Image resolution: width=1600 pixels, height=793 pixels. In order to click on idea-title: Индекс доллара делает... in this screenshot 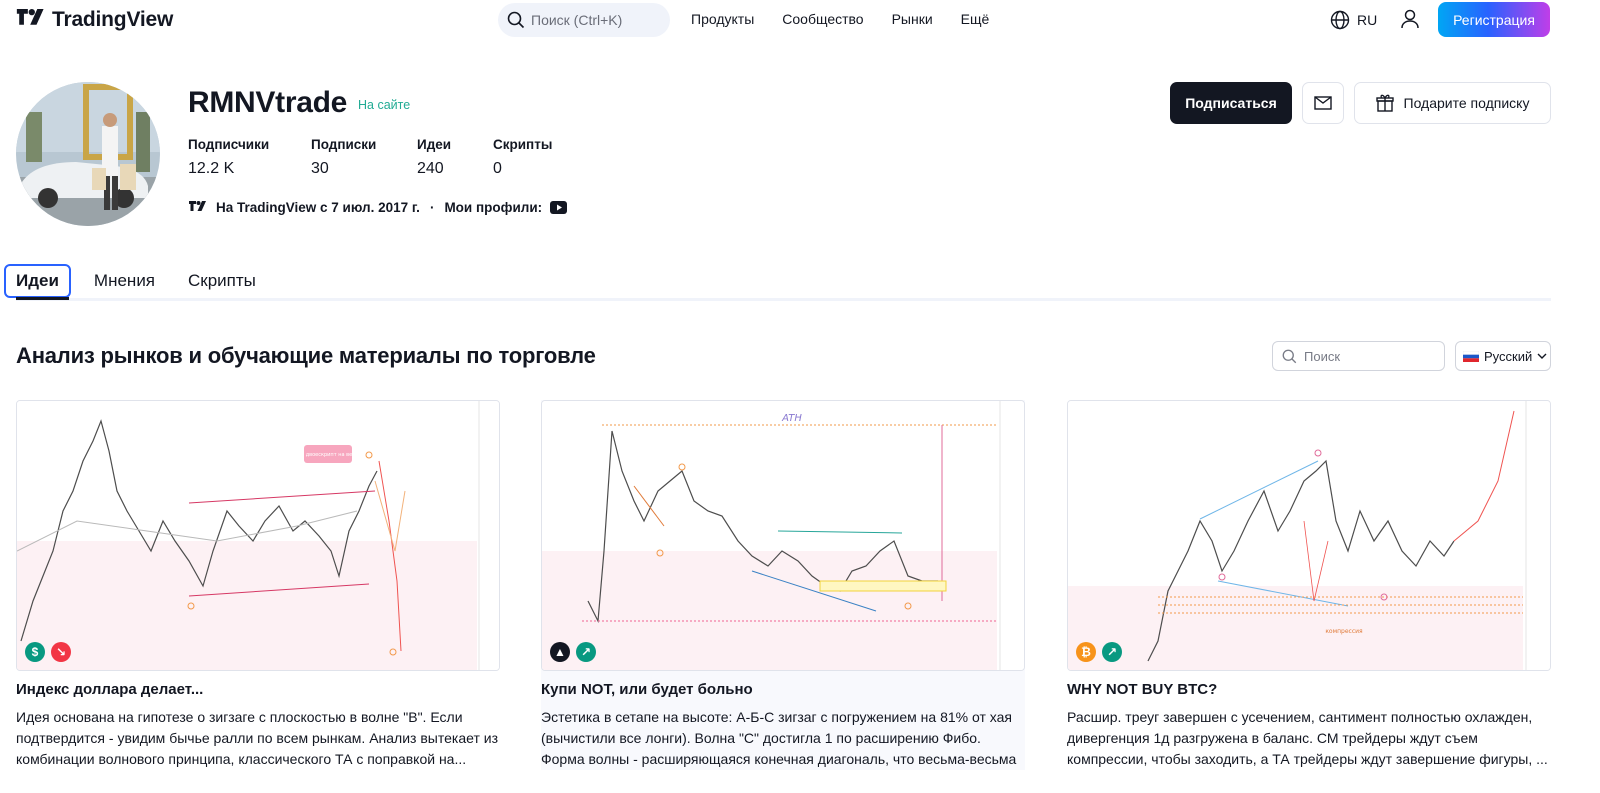, I will do `click(258, 689)`.